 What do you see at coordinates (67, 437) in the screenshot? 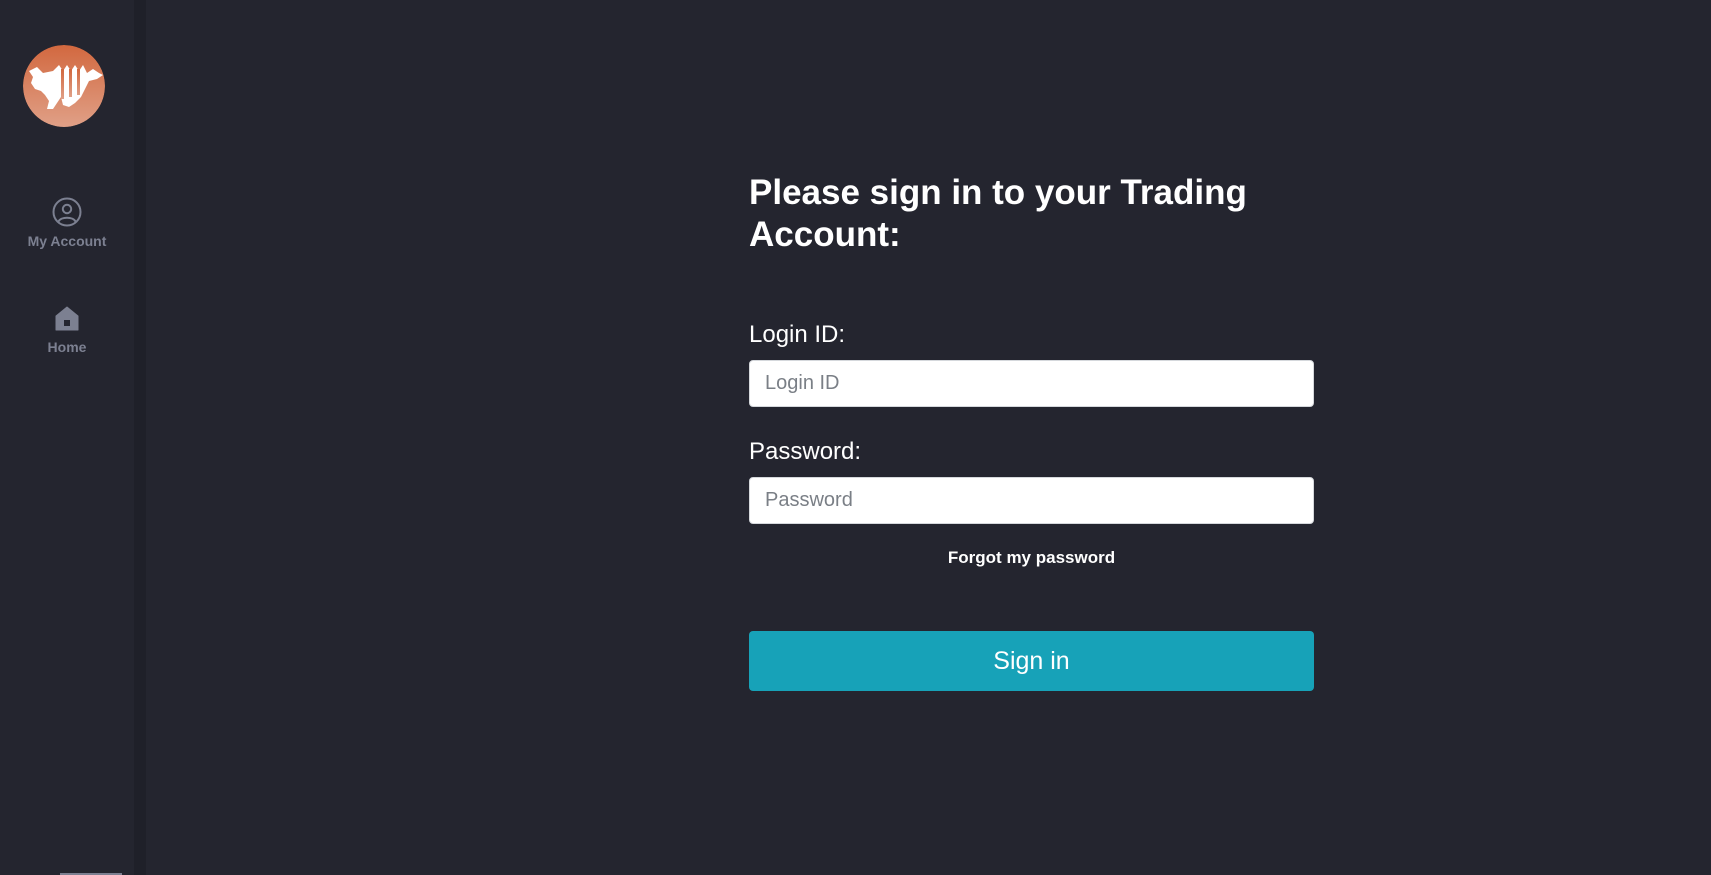
I see `sidebar: My Account Home` at bounding box center [67, 437].